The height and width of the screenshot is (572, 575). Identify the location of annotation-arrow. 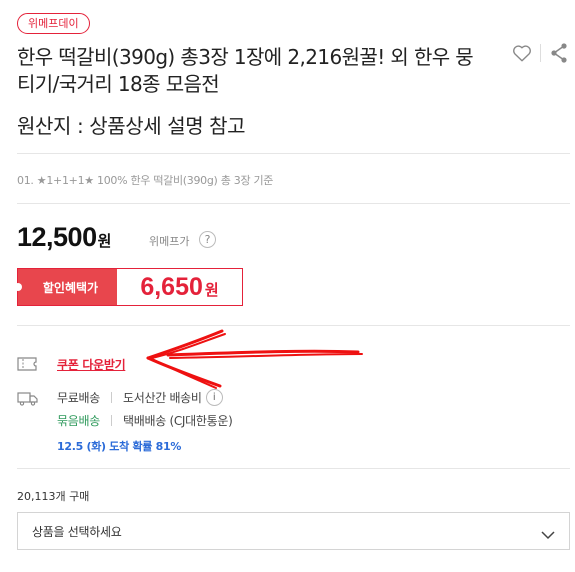
(254, 359).